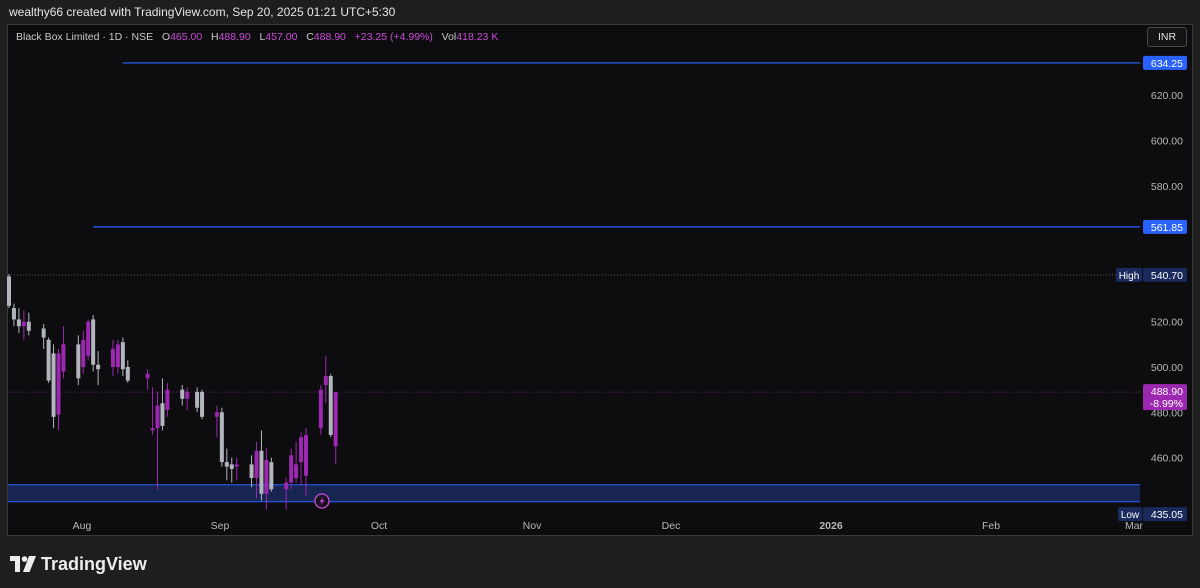 Image resolution: width=1200 pixels, height=588 pixels. Describe the element at coordinates (1134, 526) in the screenshot. I see `time-axis-label: Mar` at that location.